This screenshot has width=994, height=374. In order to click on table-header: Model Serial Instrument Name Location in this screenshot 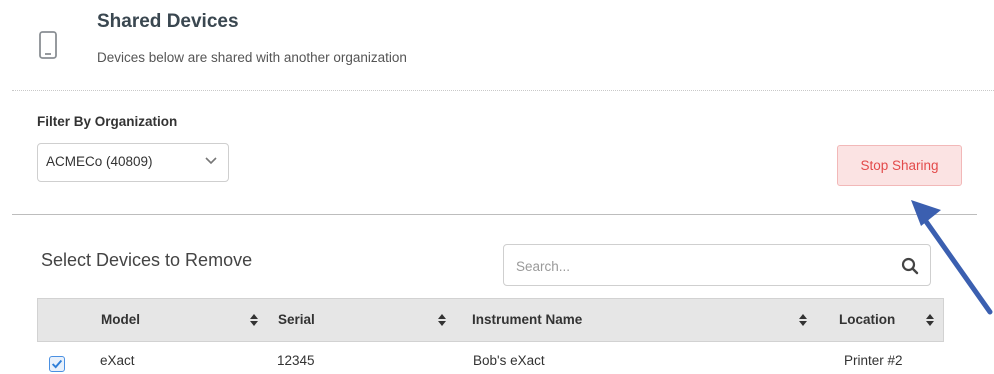, I will do `click(490, 320)`.